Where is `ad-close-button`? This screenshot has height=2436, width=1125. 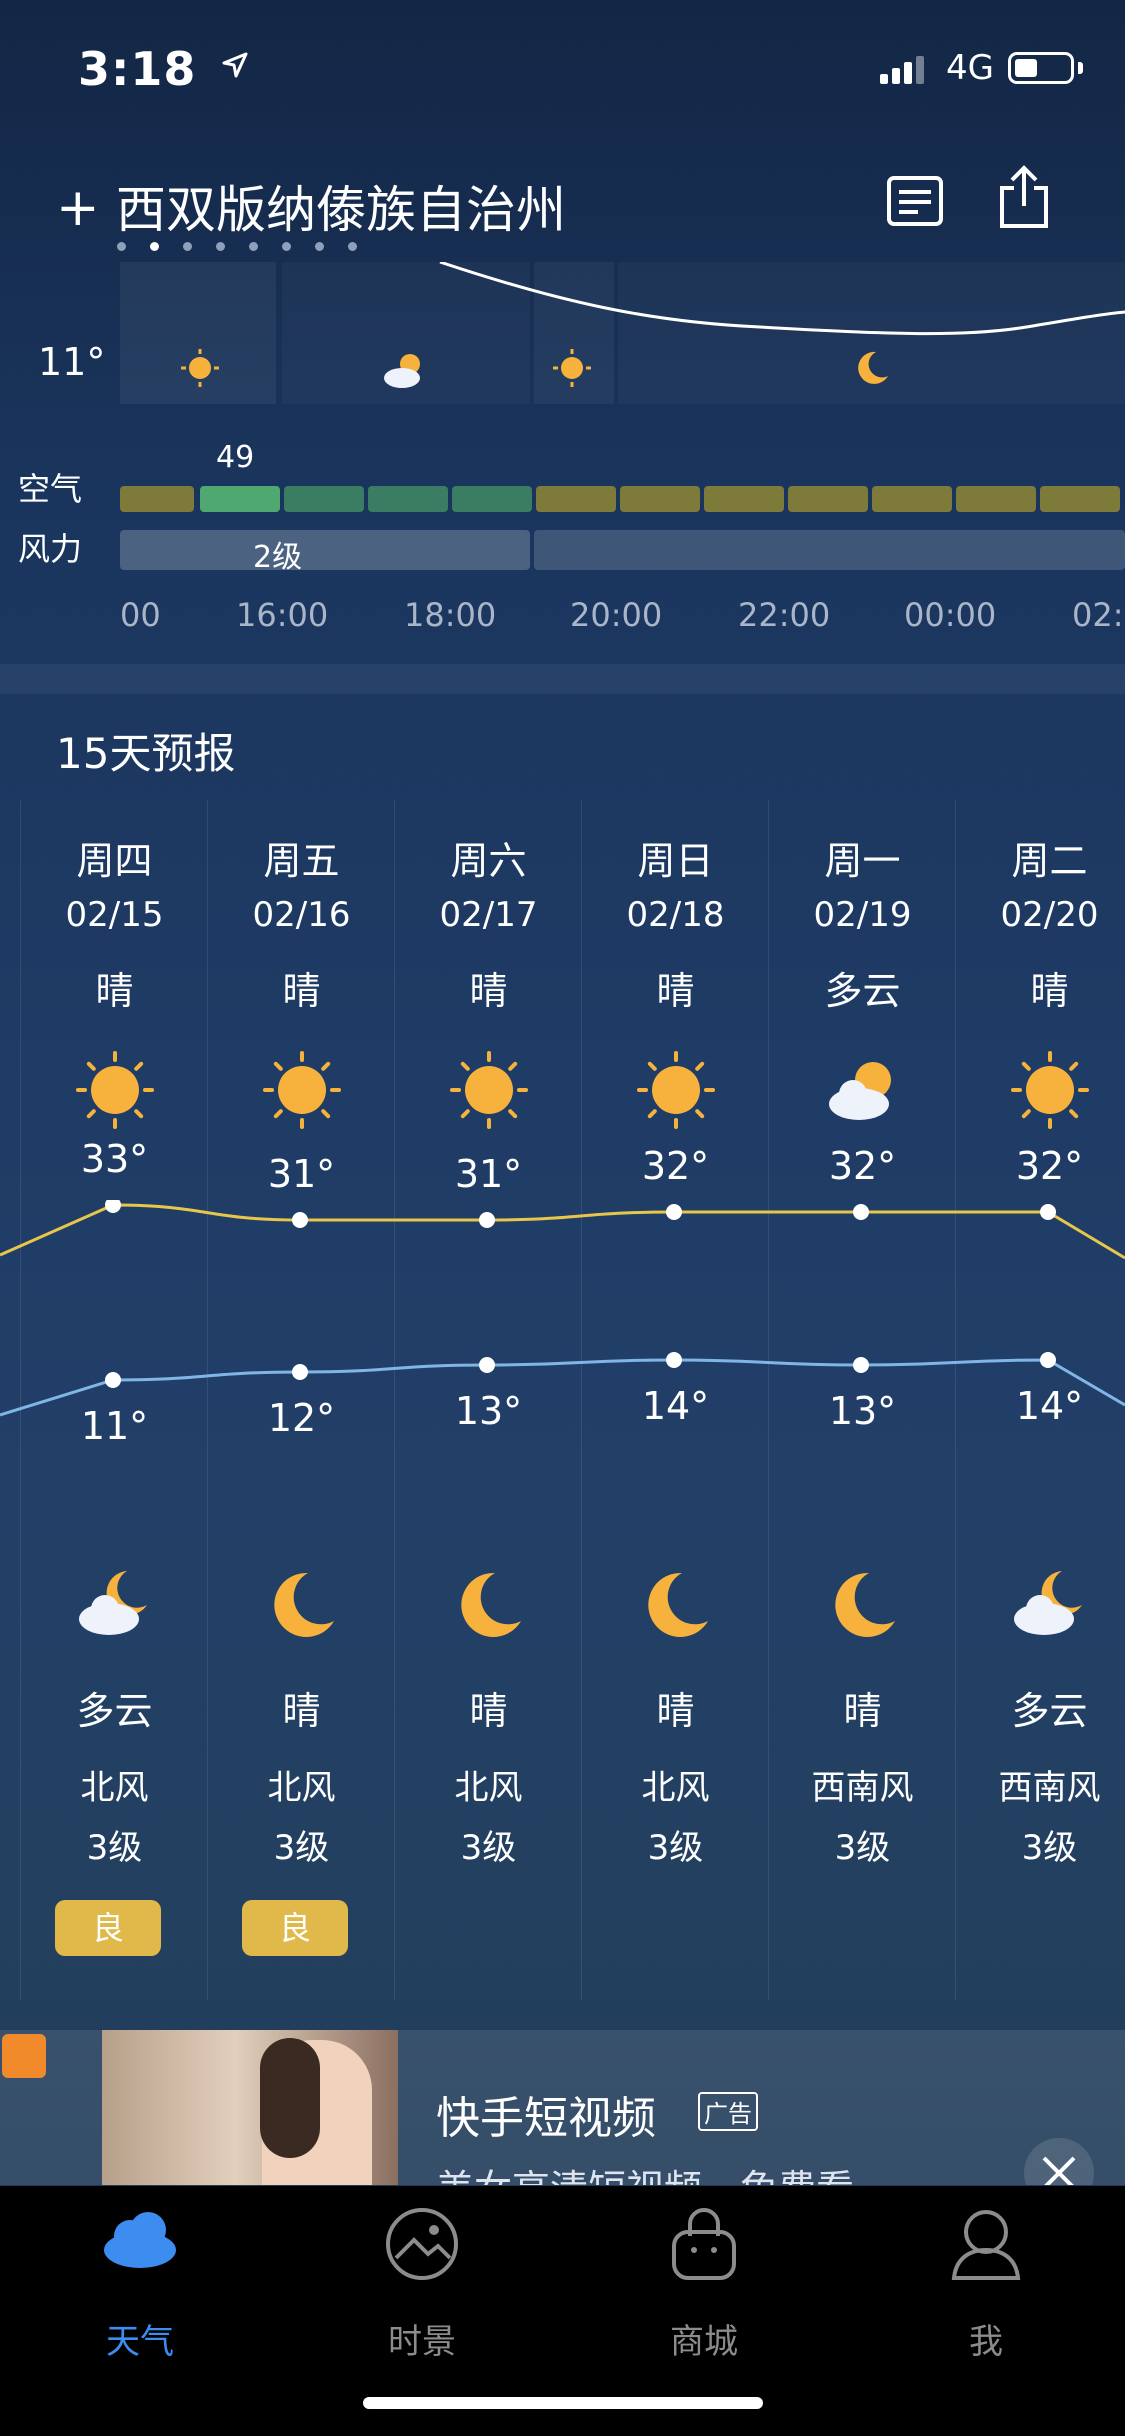 ad-close-button is located at coordinates (1059, 2161).